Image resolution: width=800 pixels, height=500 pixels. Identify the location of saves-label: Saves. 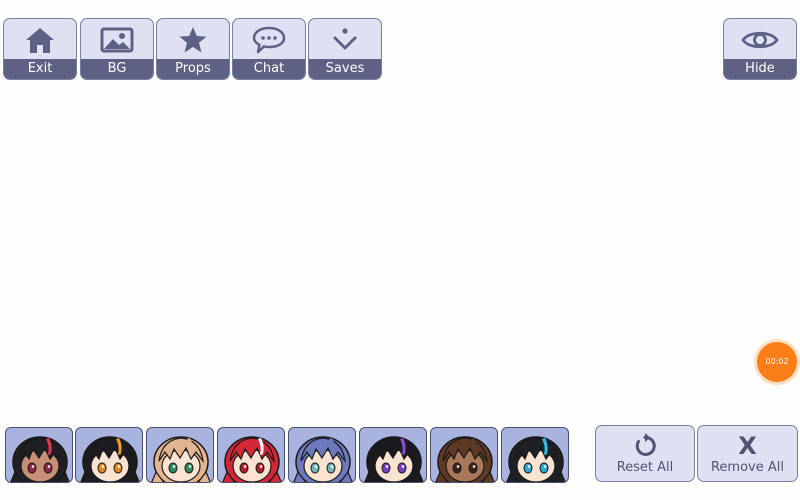
(345, 69).